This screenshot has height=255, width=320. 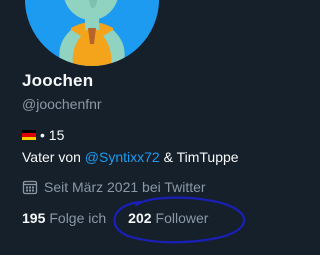 What do you see at coordinates (125, 187) in the screenshot?
I see `join-date-text: Seit März 2021 bei Twitter` at bounding box center [125, 187].